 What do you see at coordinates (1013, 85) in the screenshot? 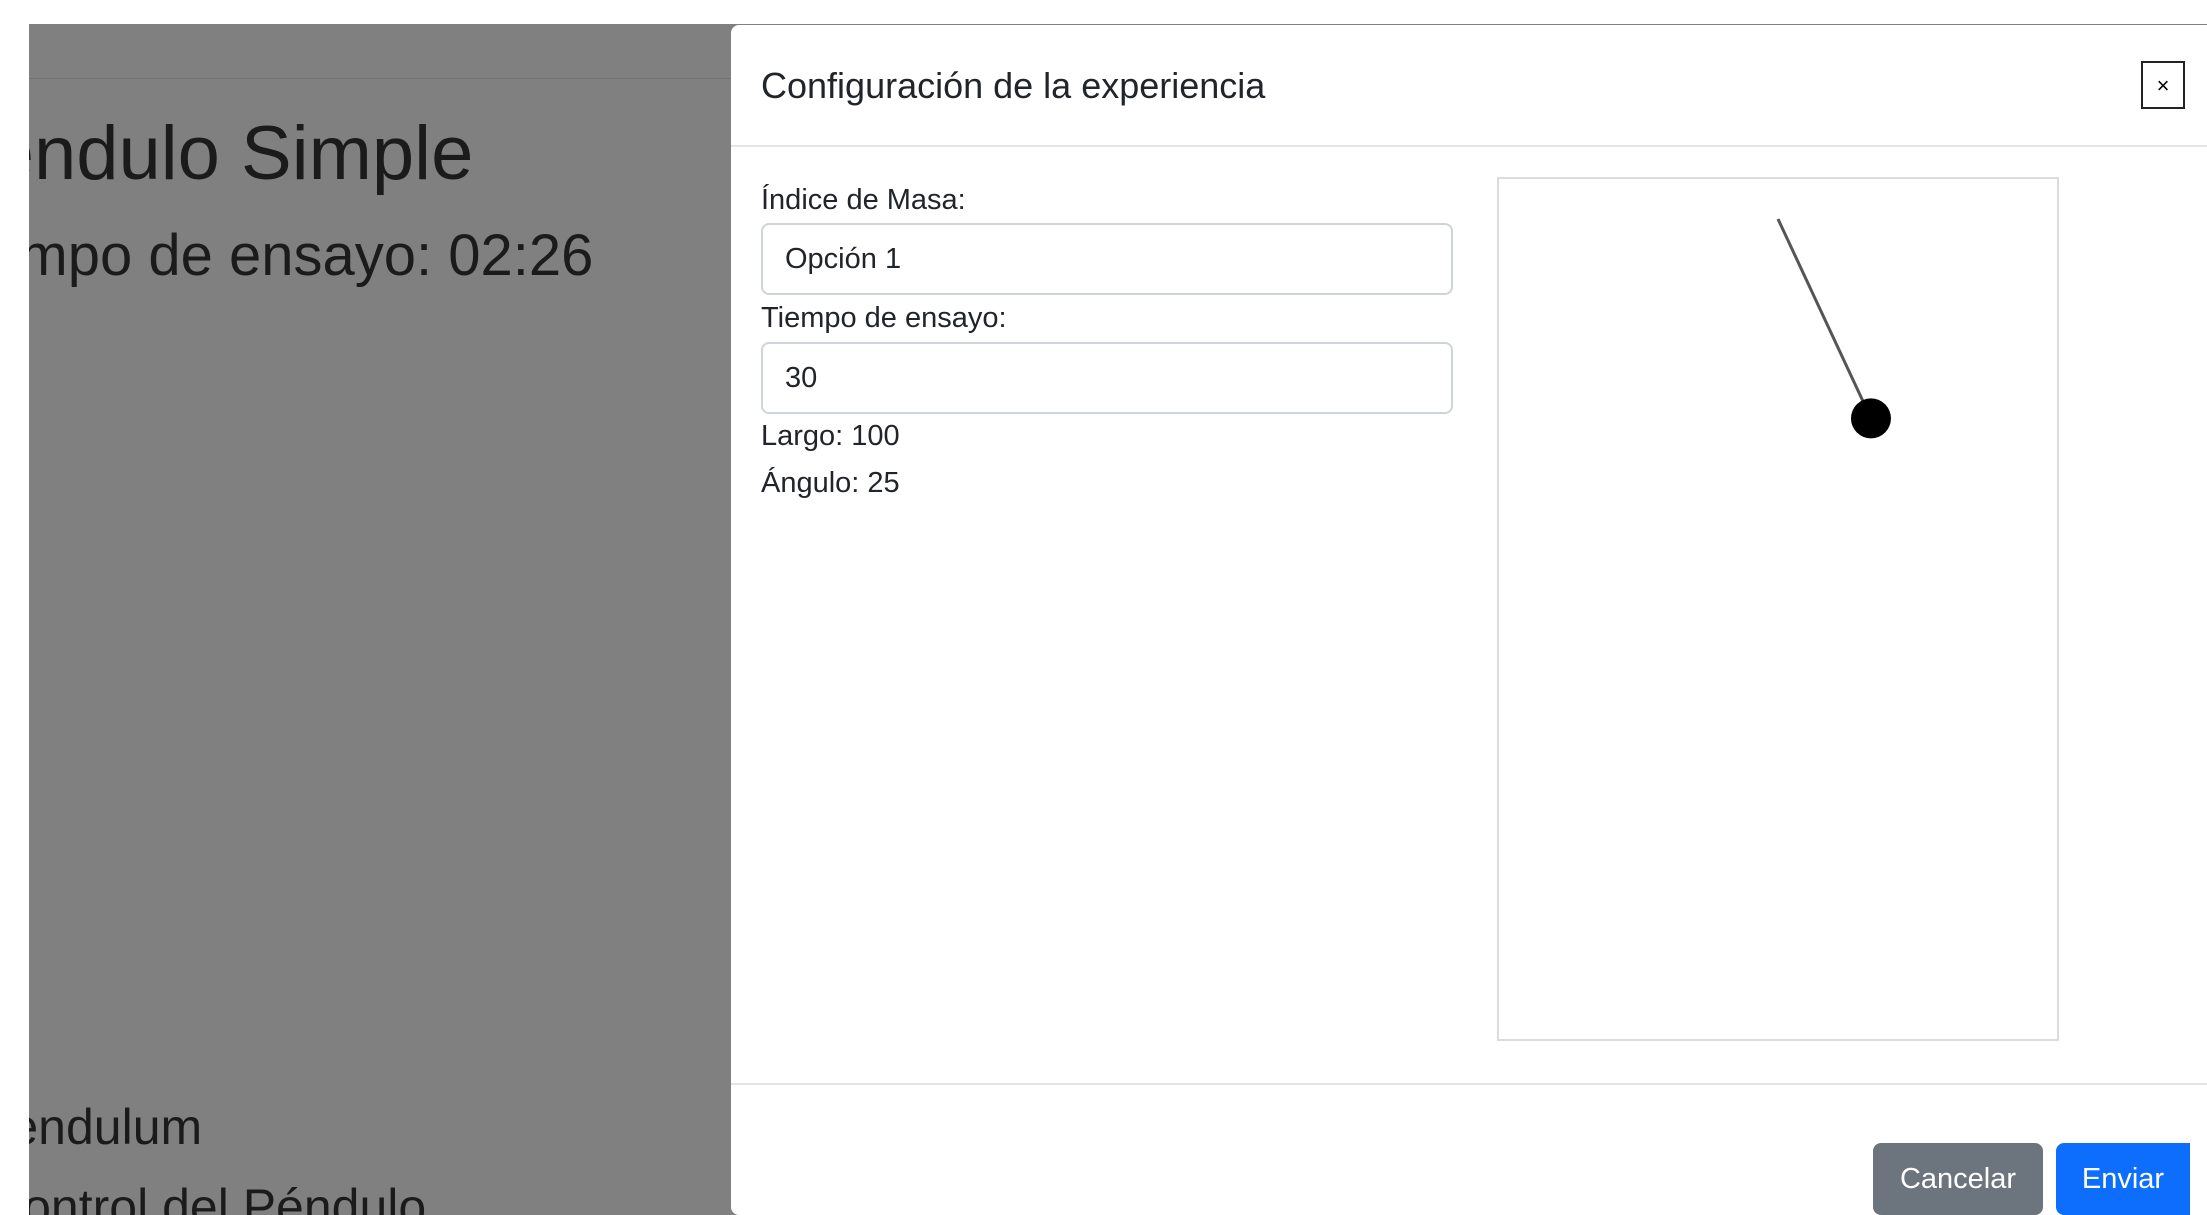
I see `modal-title: Configuración de la experiencia` at bounding box center [1013, 85].